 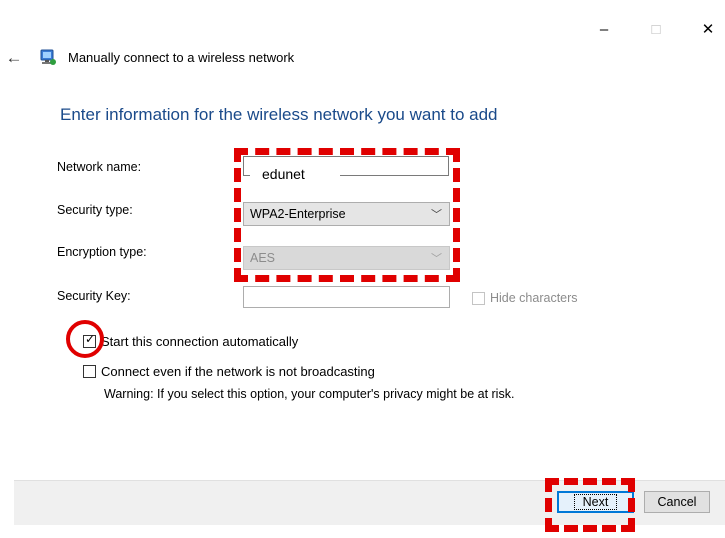 I want to click on security-key-input, so click(x=346, y=297).